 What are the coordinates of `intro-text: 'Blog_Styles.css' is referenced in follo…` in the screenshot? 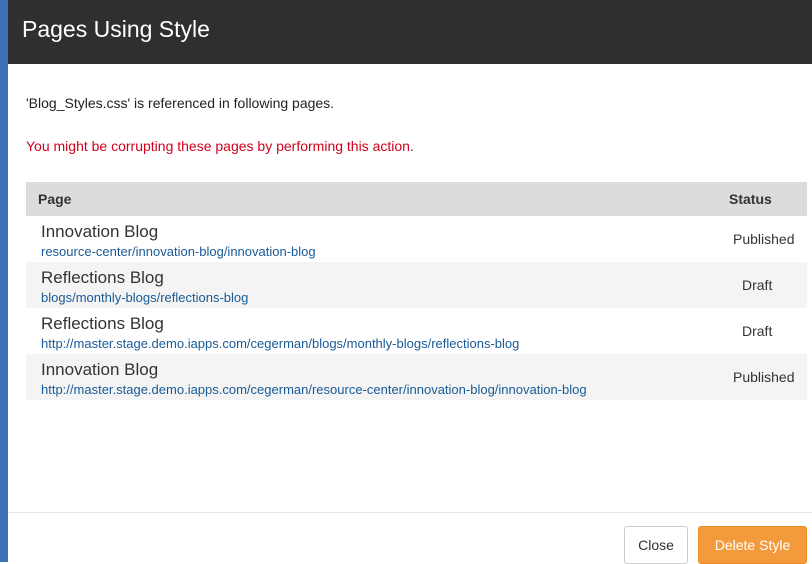 It's located at (180, 103).